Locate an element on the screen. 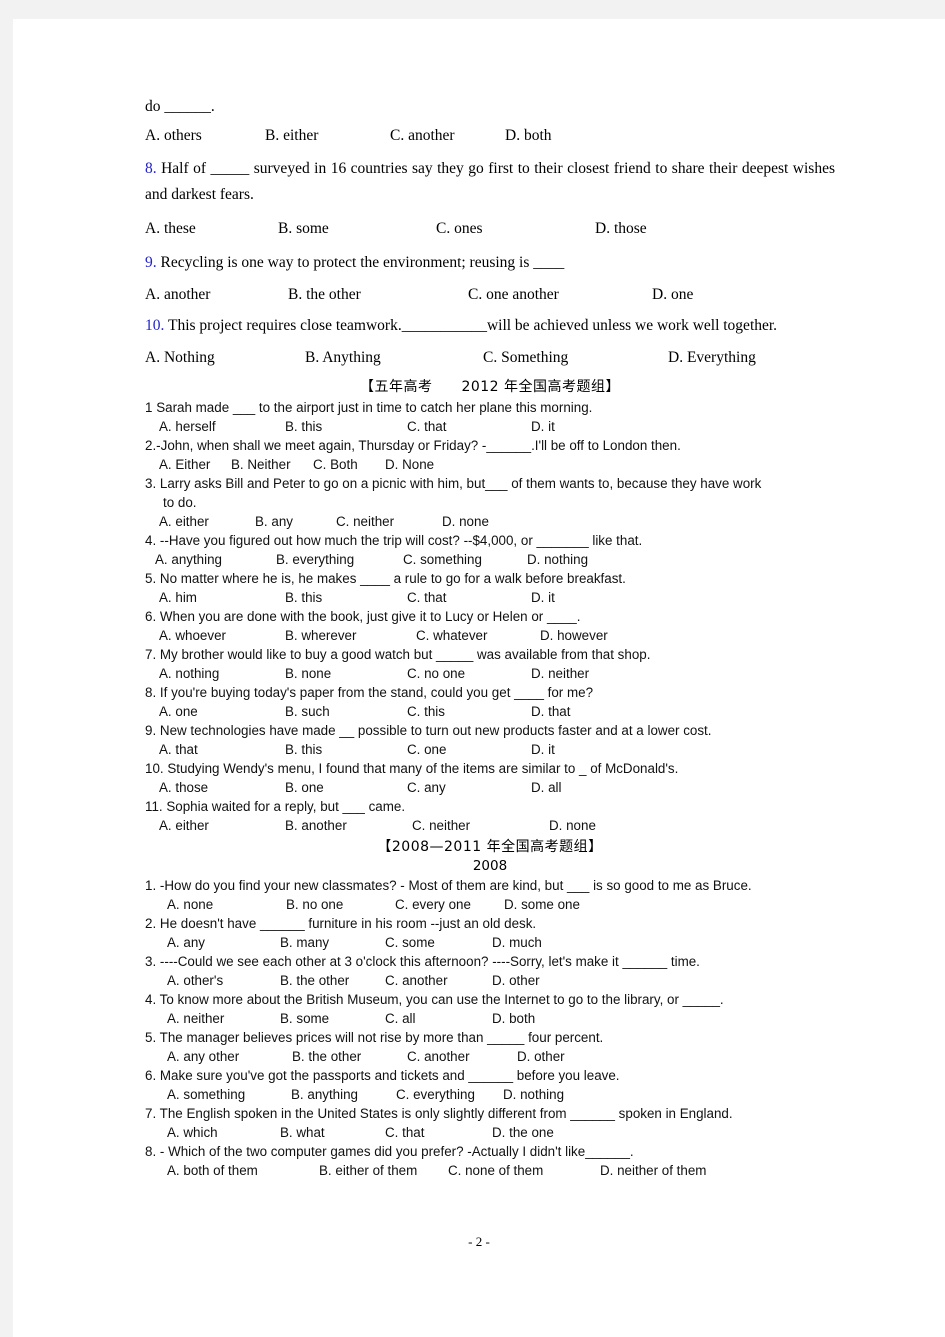  option-a: A. these is located at coordinates (211, 229).